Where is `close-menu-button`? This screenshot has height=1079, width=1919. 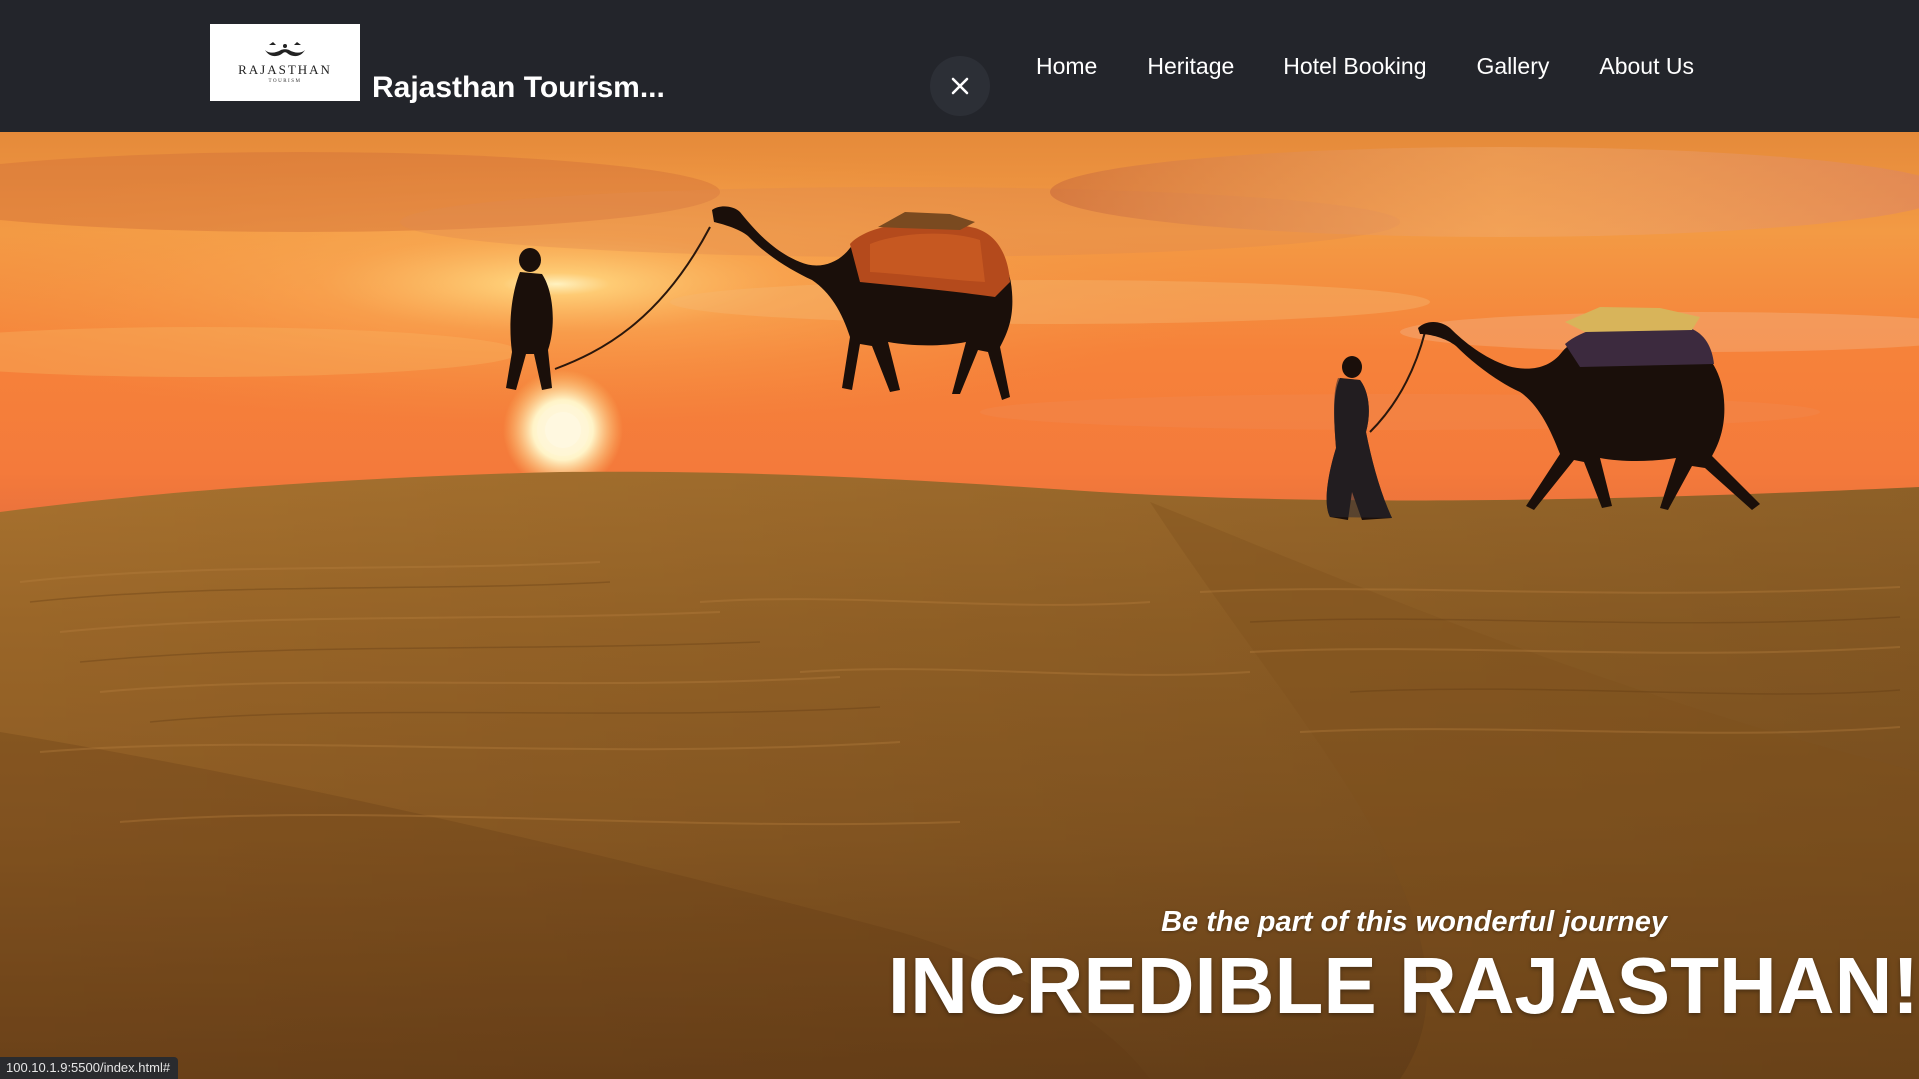
close-menu-button is located at coordinates (960, 86).